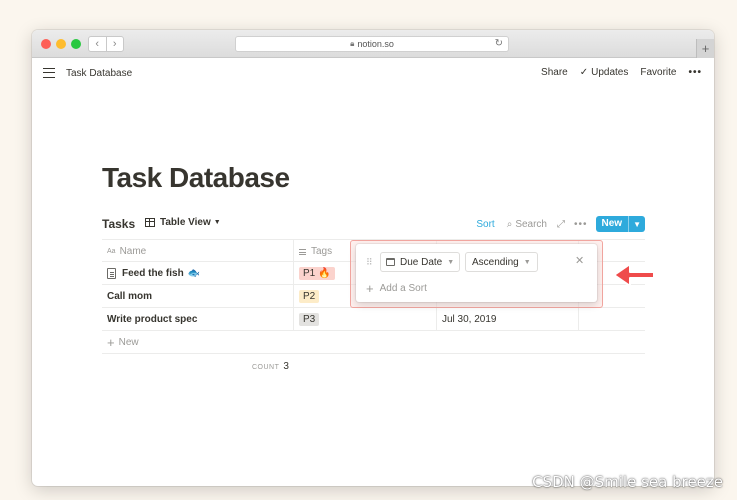 The image size is (737, 500). I want to click on new-button: New ▼, so click(620, 224).